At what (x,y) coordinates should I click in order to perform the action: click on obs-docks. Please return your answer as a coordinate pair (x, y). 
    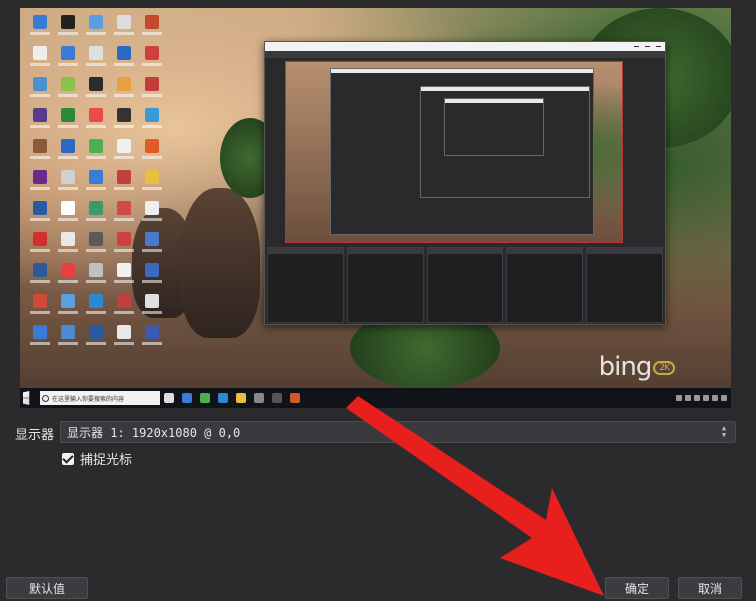
    Looking at the image, I should click on (465, 285).